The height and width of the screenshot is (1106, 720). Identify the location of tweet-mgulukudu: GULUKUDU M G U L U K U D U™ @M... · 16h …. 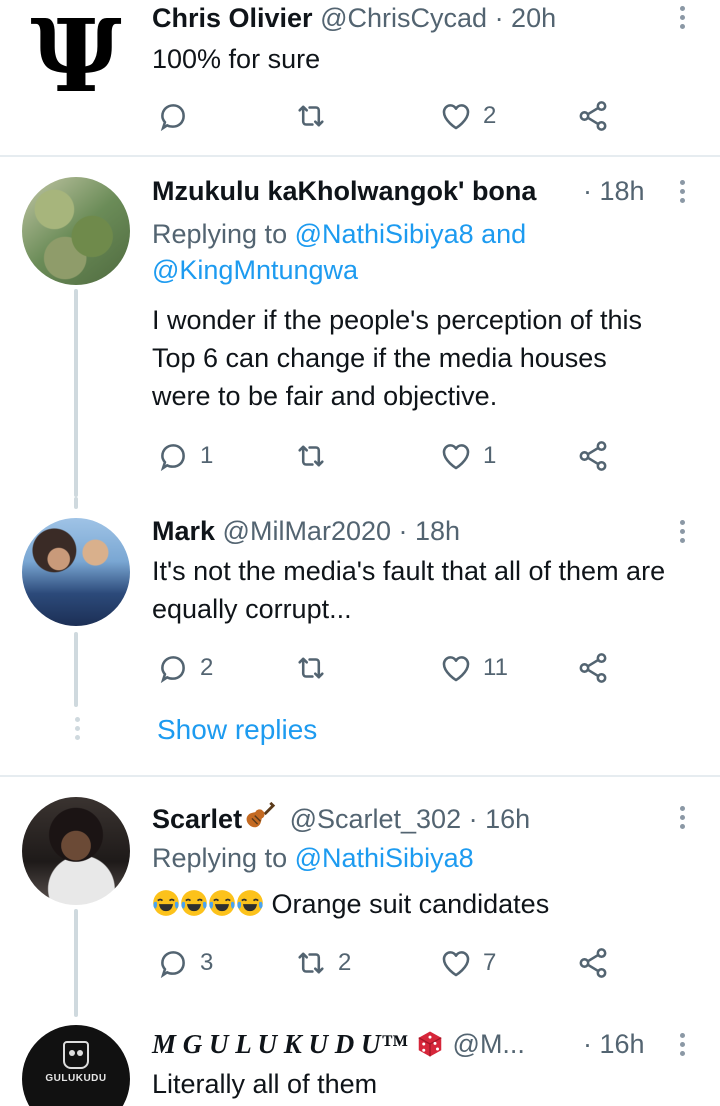
(360, 1061).